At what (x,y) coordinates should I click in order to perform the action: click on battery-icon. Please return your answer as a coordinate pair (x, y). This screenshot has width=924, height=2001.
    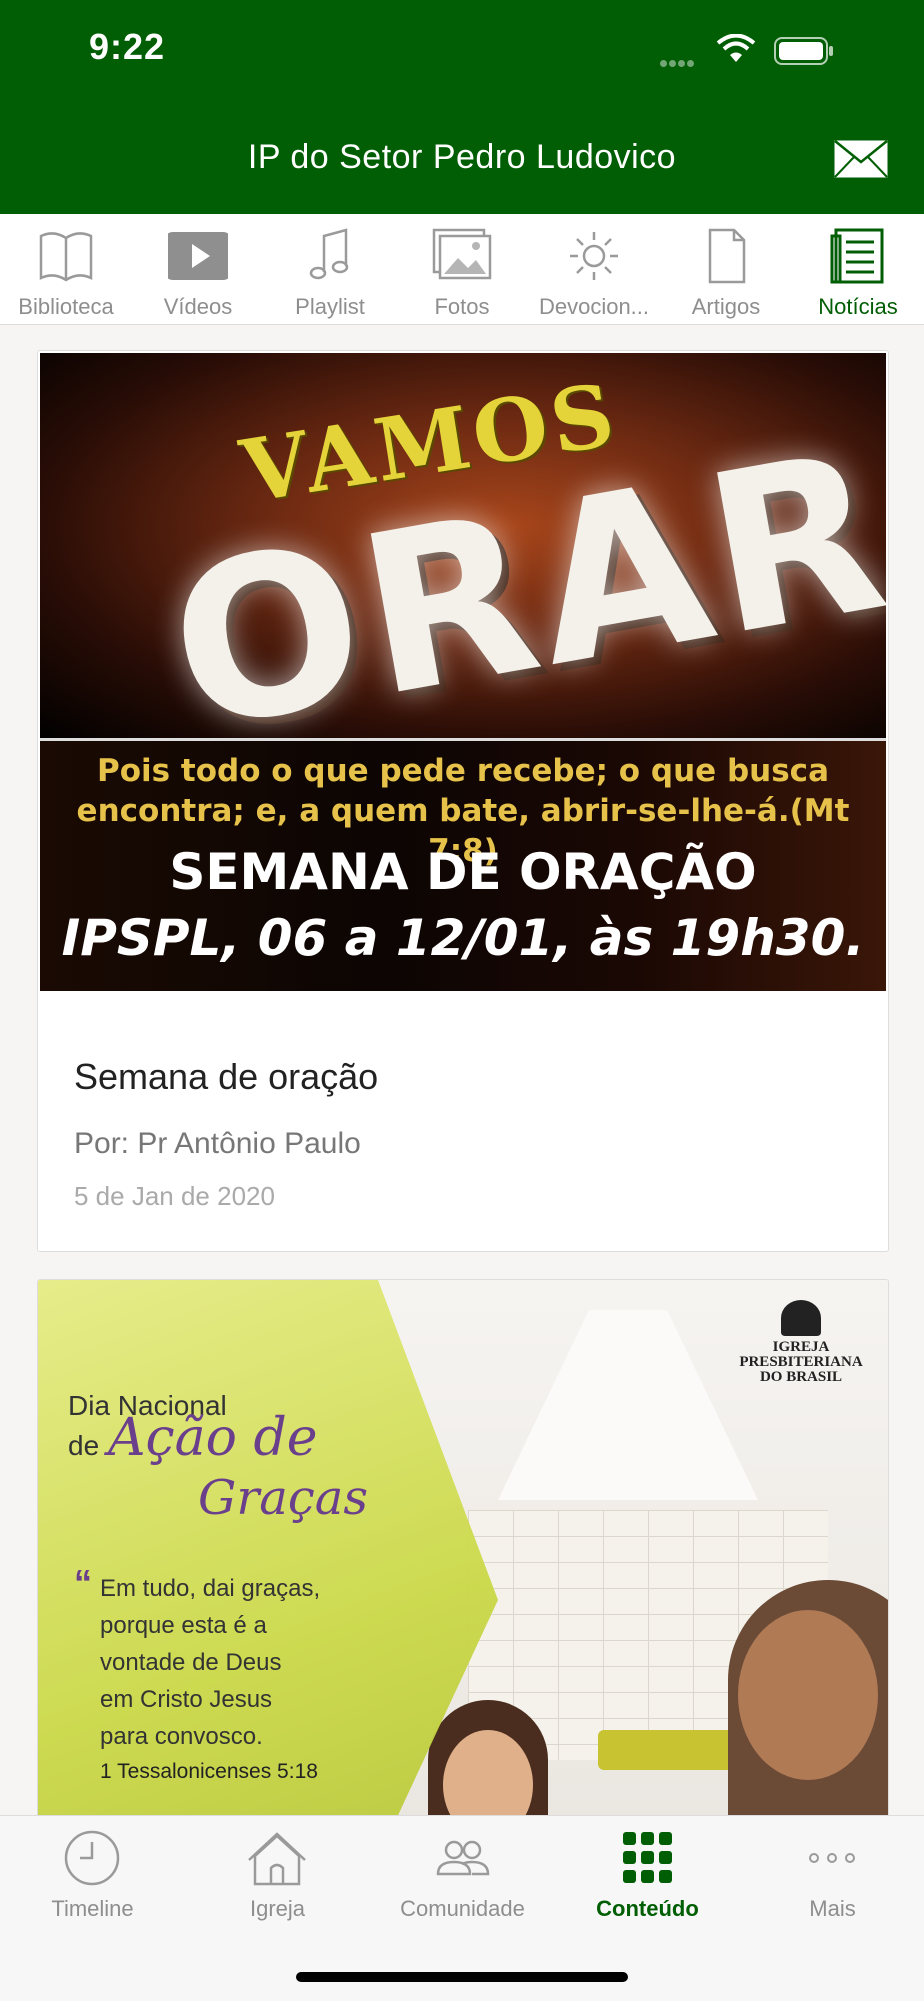
    Looking at the image, I should click on (803, 51).